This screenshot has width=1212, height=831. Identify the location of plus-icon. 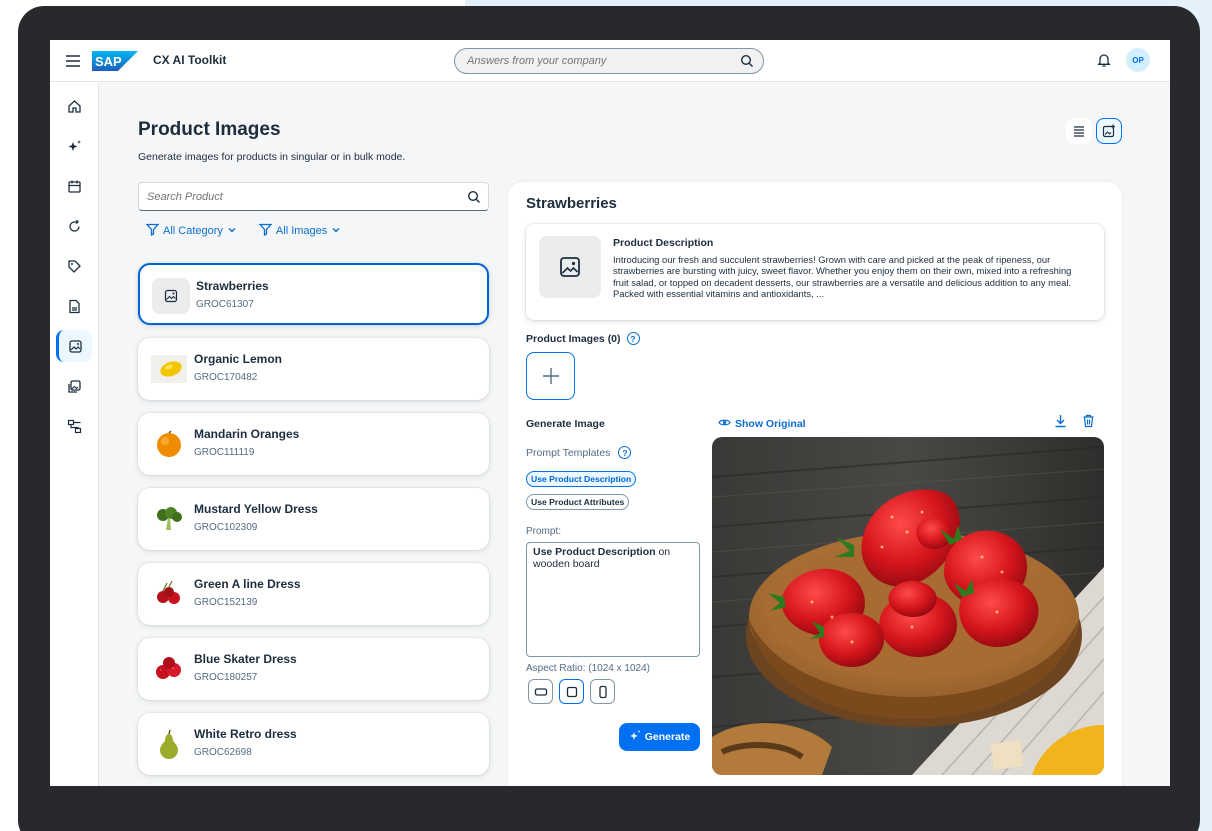
(550, 376).